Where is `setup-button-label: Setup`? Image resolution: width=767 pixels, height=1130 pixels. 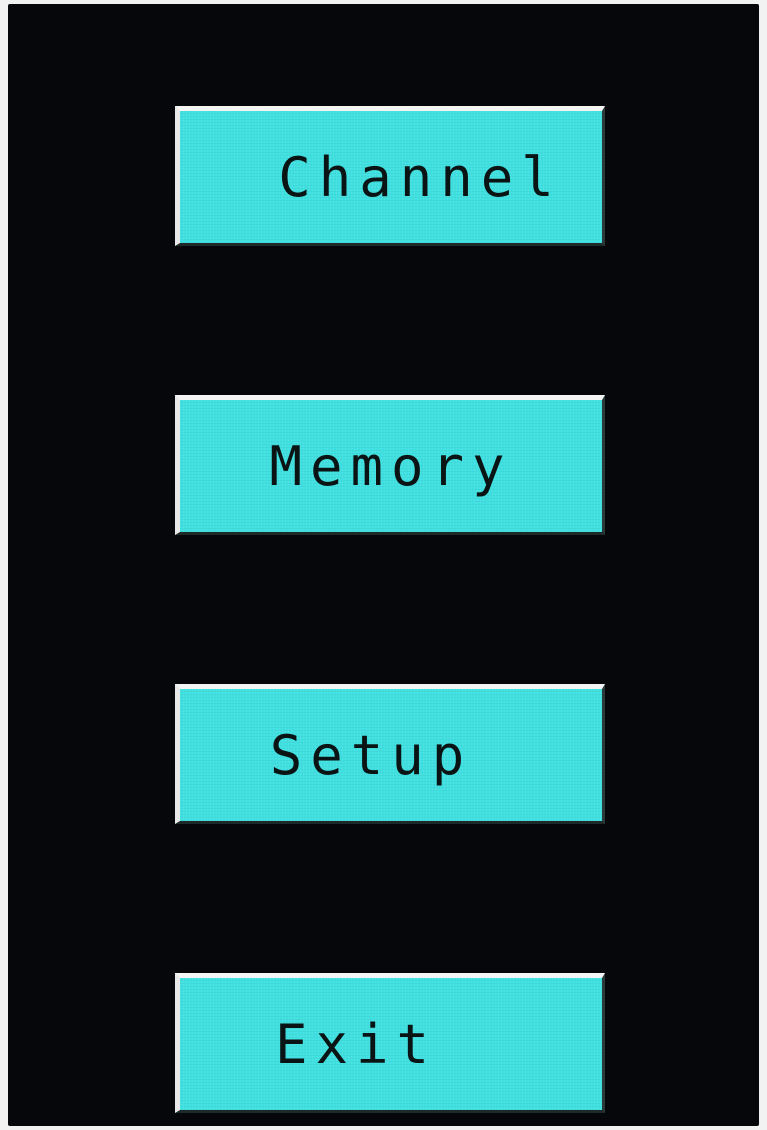 setup-button-label: Setup is located at coordinates (371, 755).